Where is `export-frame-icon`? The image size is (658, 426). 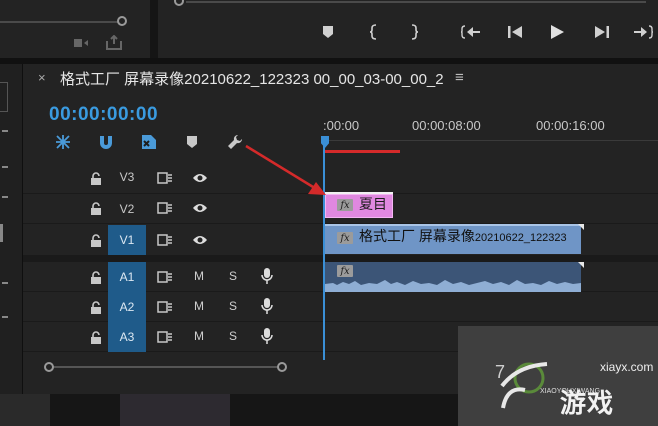
export-frame-icon is located at coordinates (114, 42).